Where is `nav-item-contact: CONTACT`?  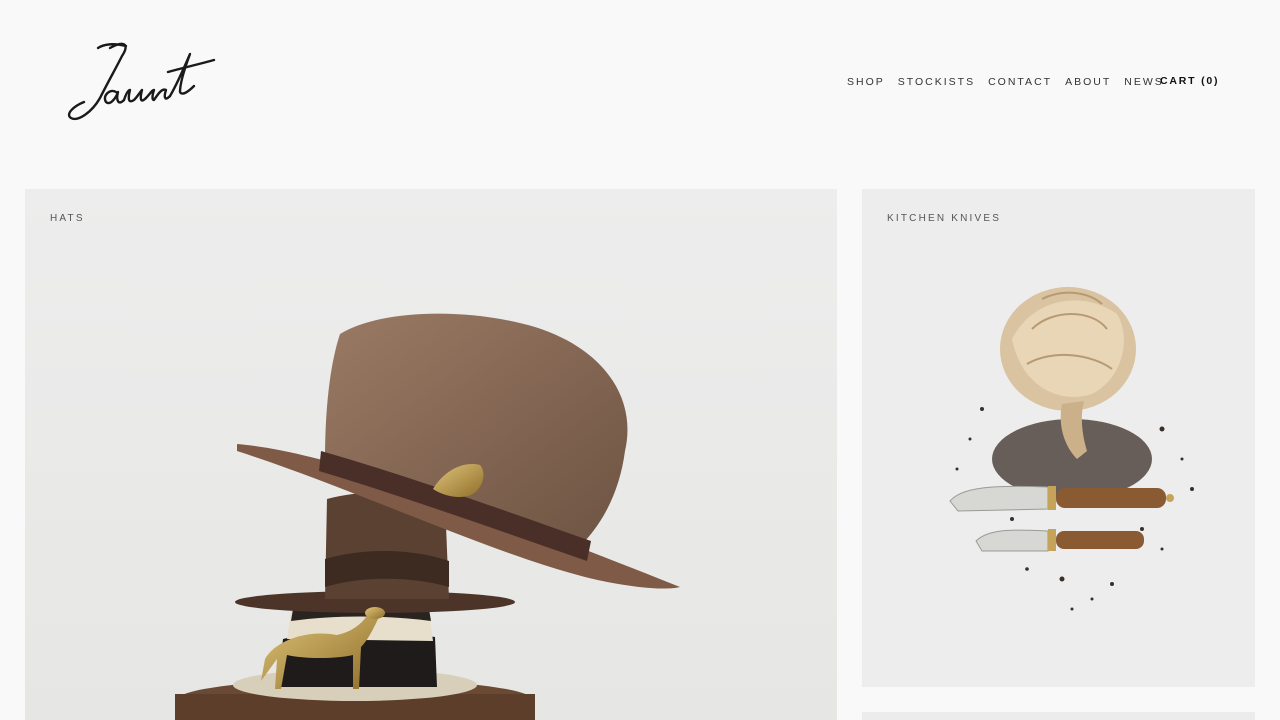 nav-item-contact: CONTACT is located at coordinates (1020, 82).